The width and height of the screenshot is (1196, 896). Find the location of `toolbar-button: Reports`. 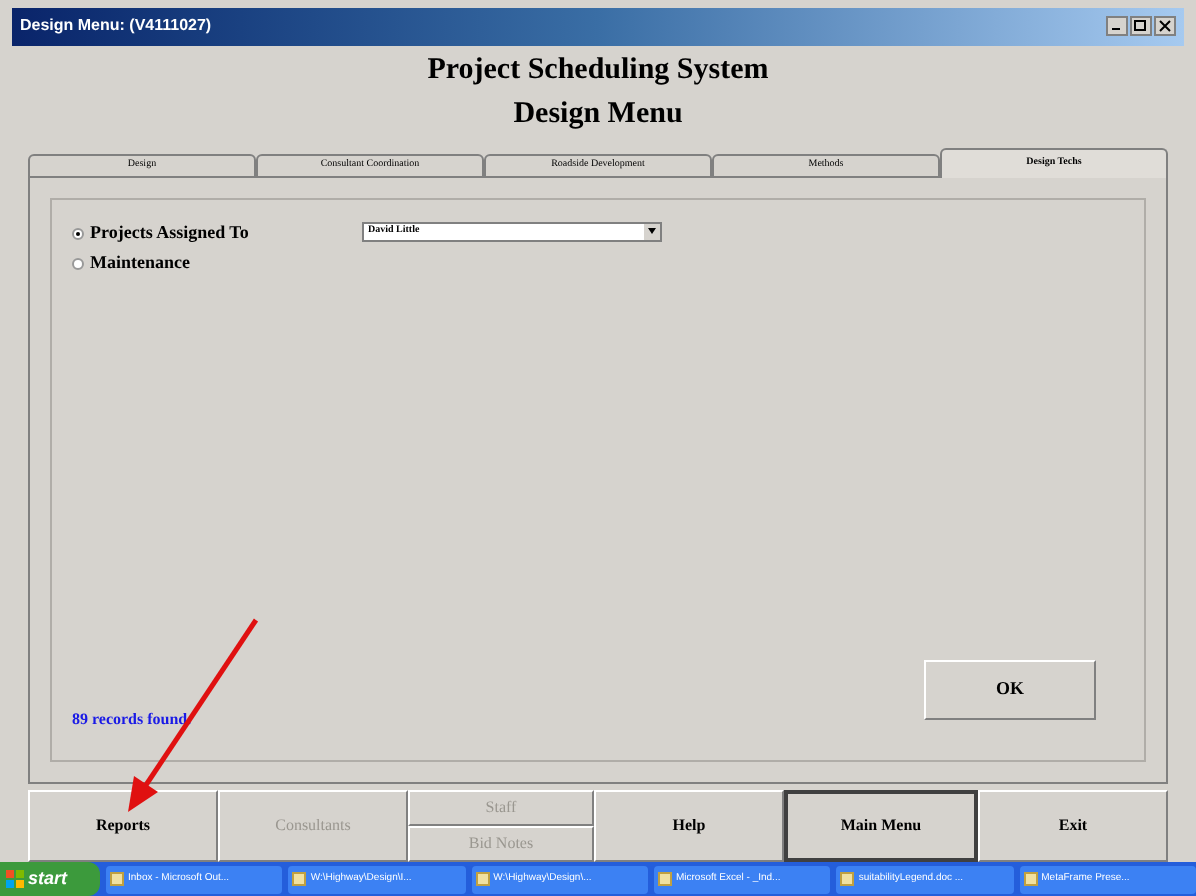

toolbar-button: Reports is located at coordinates (123, 826).